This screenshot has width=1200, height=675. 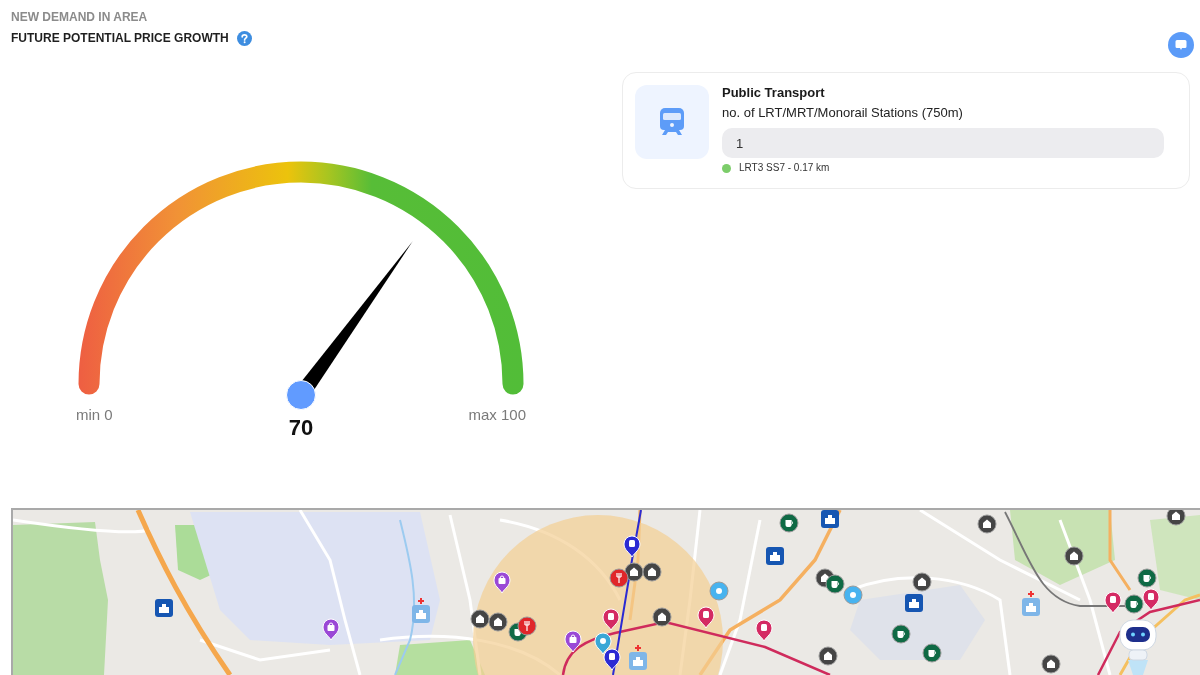 I want to click on value-field: 1, so click(x=943, y=143).